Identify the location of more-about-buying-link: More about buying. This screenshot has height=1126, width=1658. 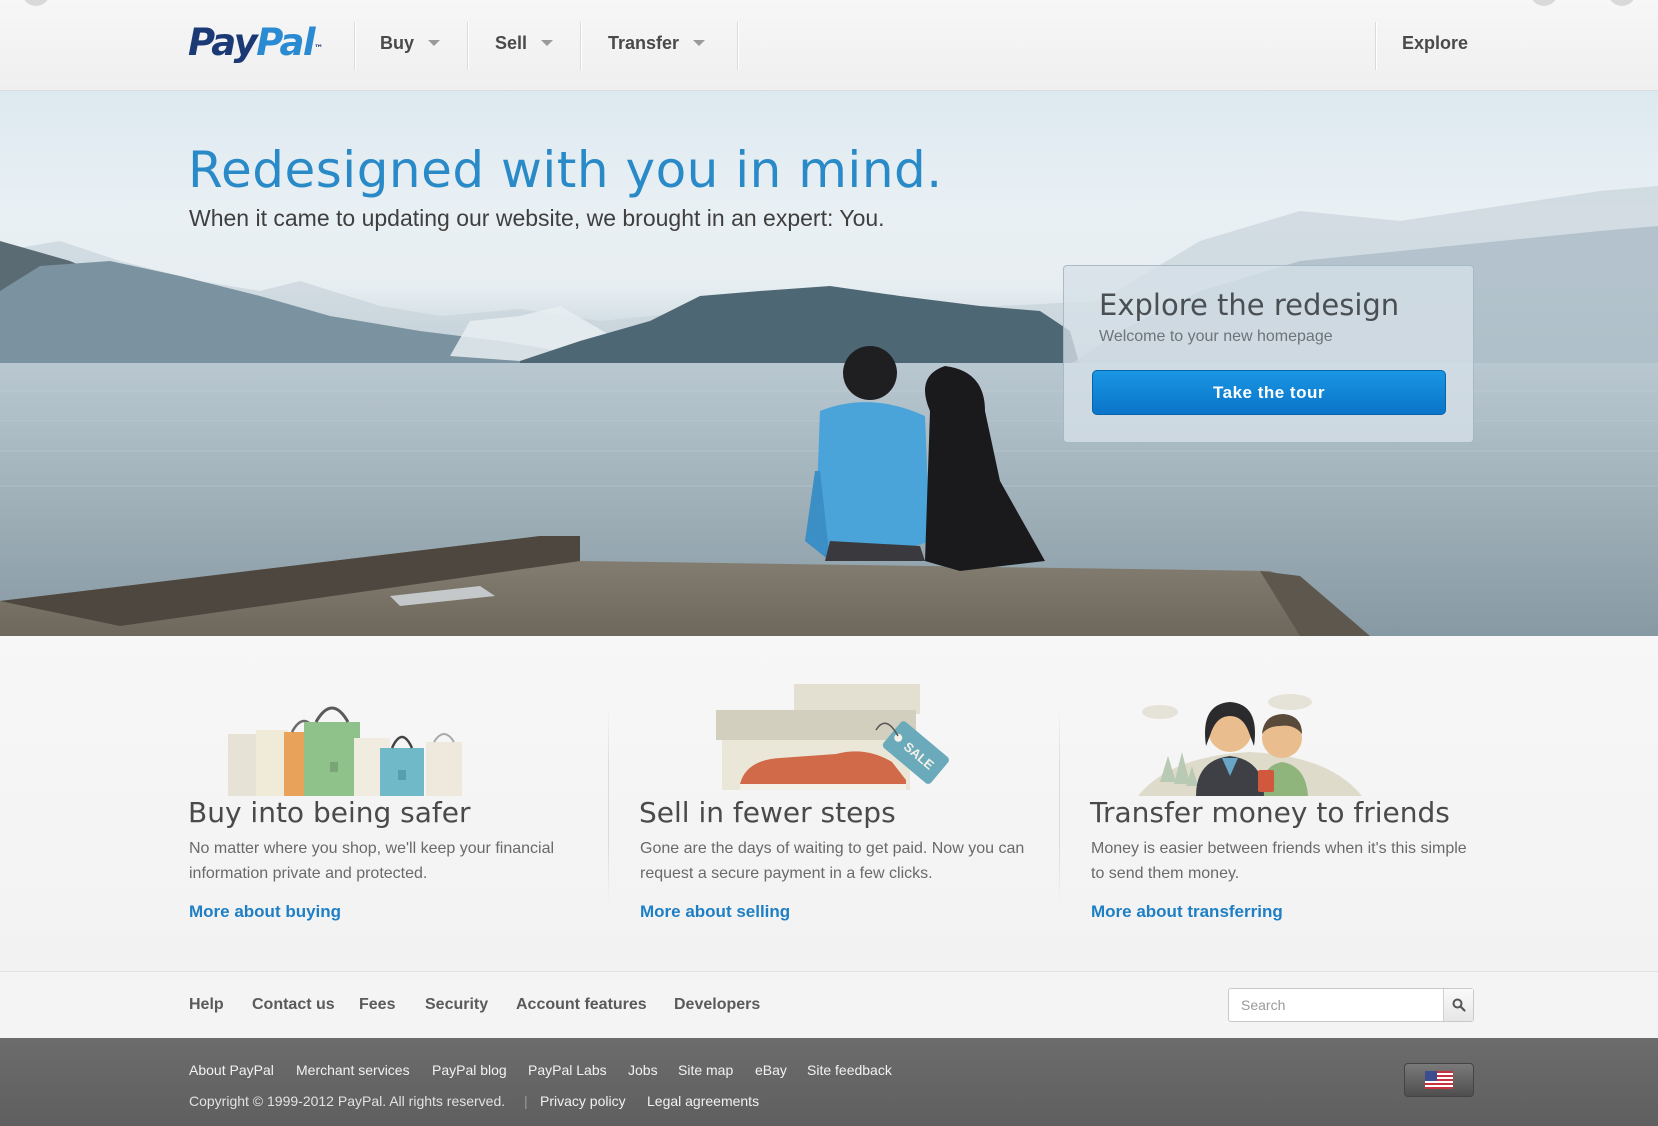
(265, 912).